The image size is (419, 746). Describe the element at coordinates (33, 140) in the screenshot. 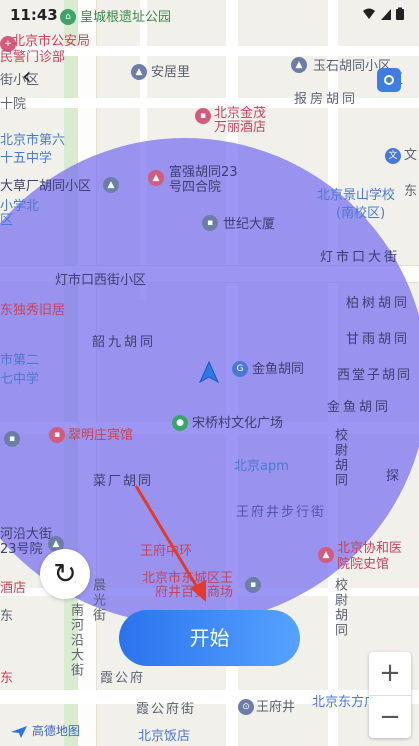

I see `map-label: 北京市第六` at that location.